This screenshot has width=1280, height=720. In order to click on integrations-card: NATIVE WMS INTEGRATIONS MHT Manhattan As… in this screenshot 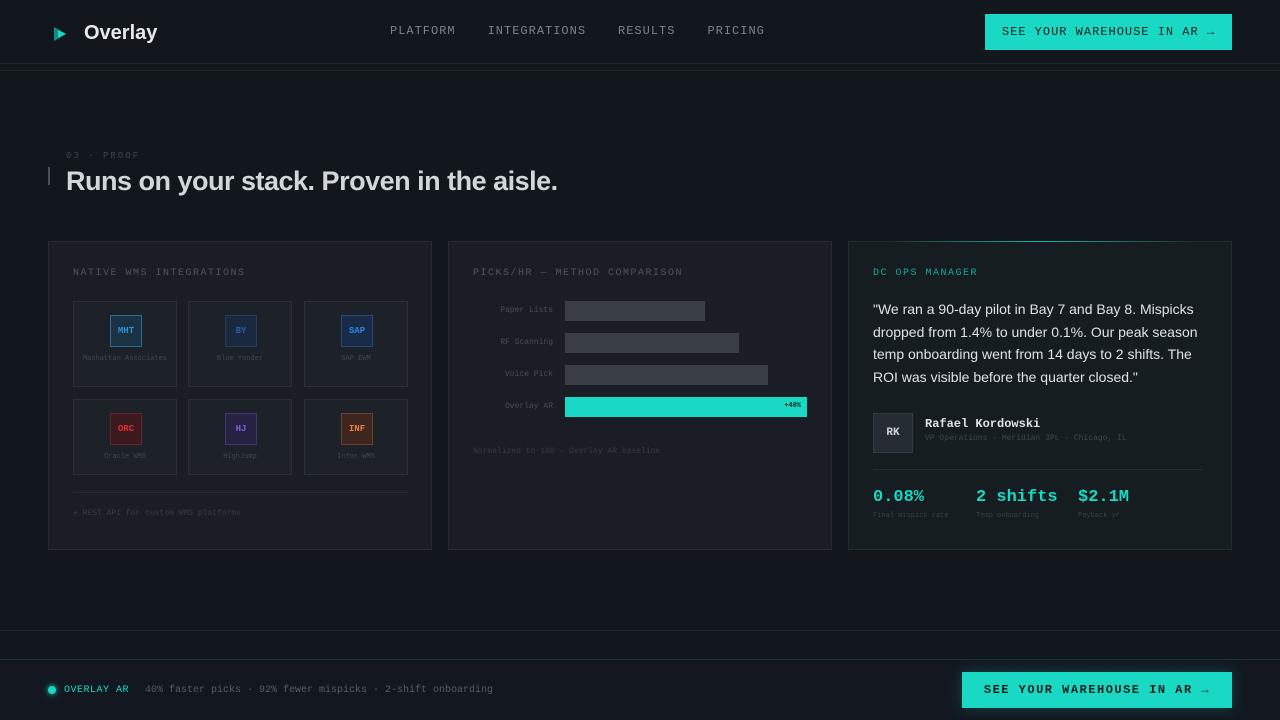, I will do `click(240, 395)`.